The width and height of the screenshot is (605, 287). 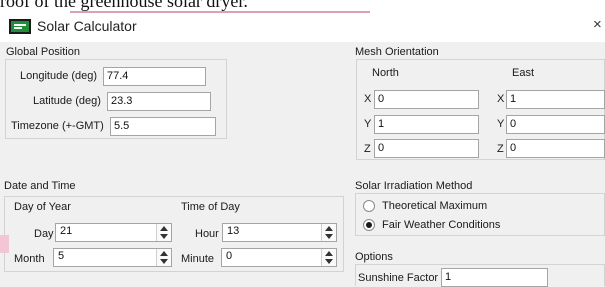 What do you see at coordinates (555, 148) in the screenshot?
I see `east-z-field: 0` at bounding box center [555, 148].